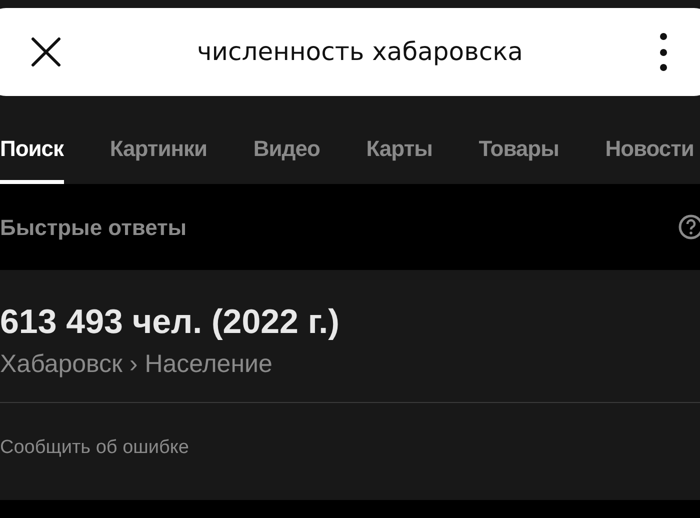 The height and width of the screenshot is (518, 700). I want to click on tab: Поиск, so click(32, 157).